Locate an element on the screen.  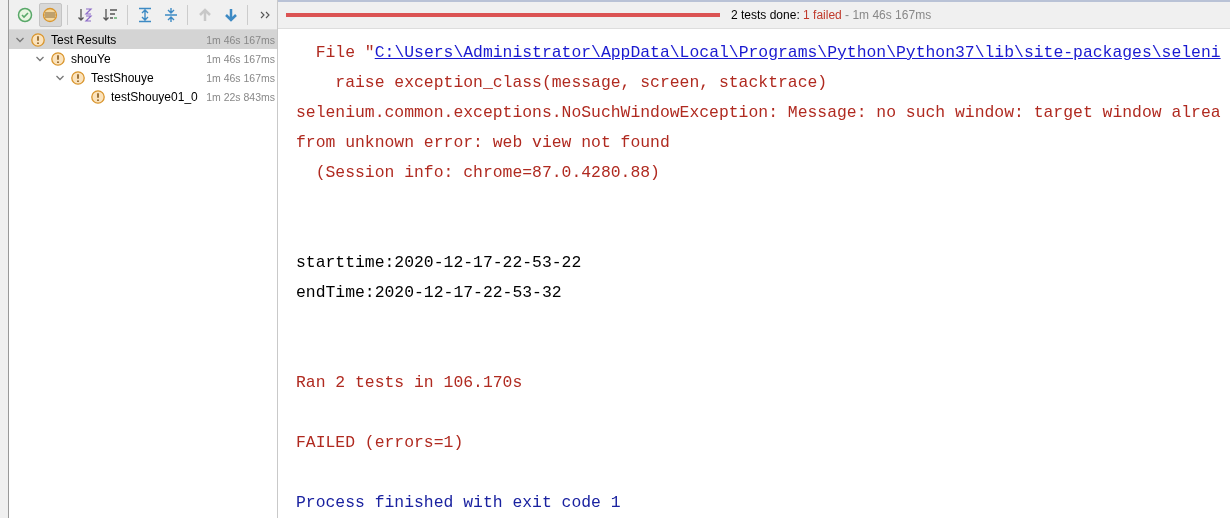
console-line: (Session info: chrome=87.0.4280.88) is located at coordinates (487, 173).